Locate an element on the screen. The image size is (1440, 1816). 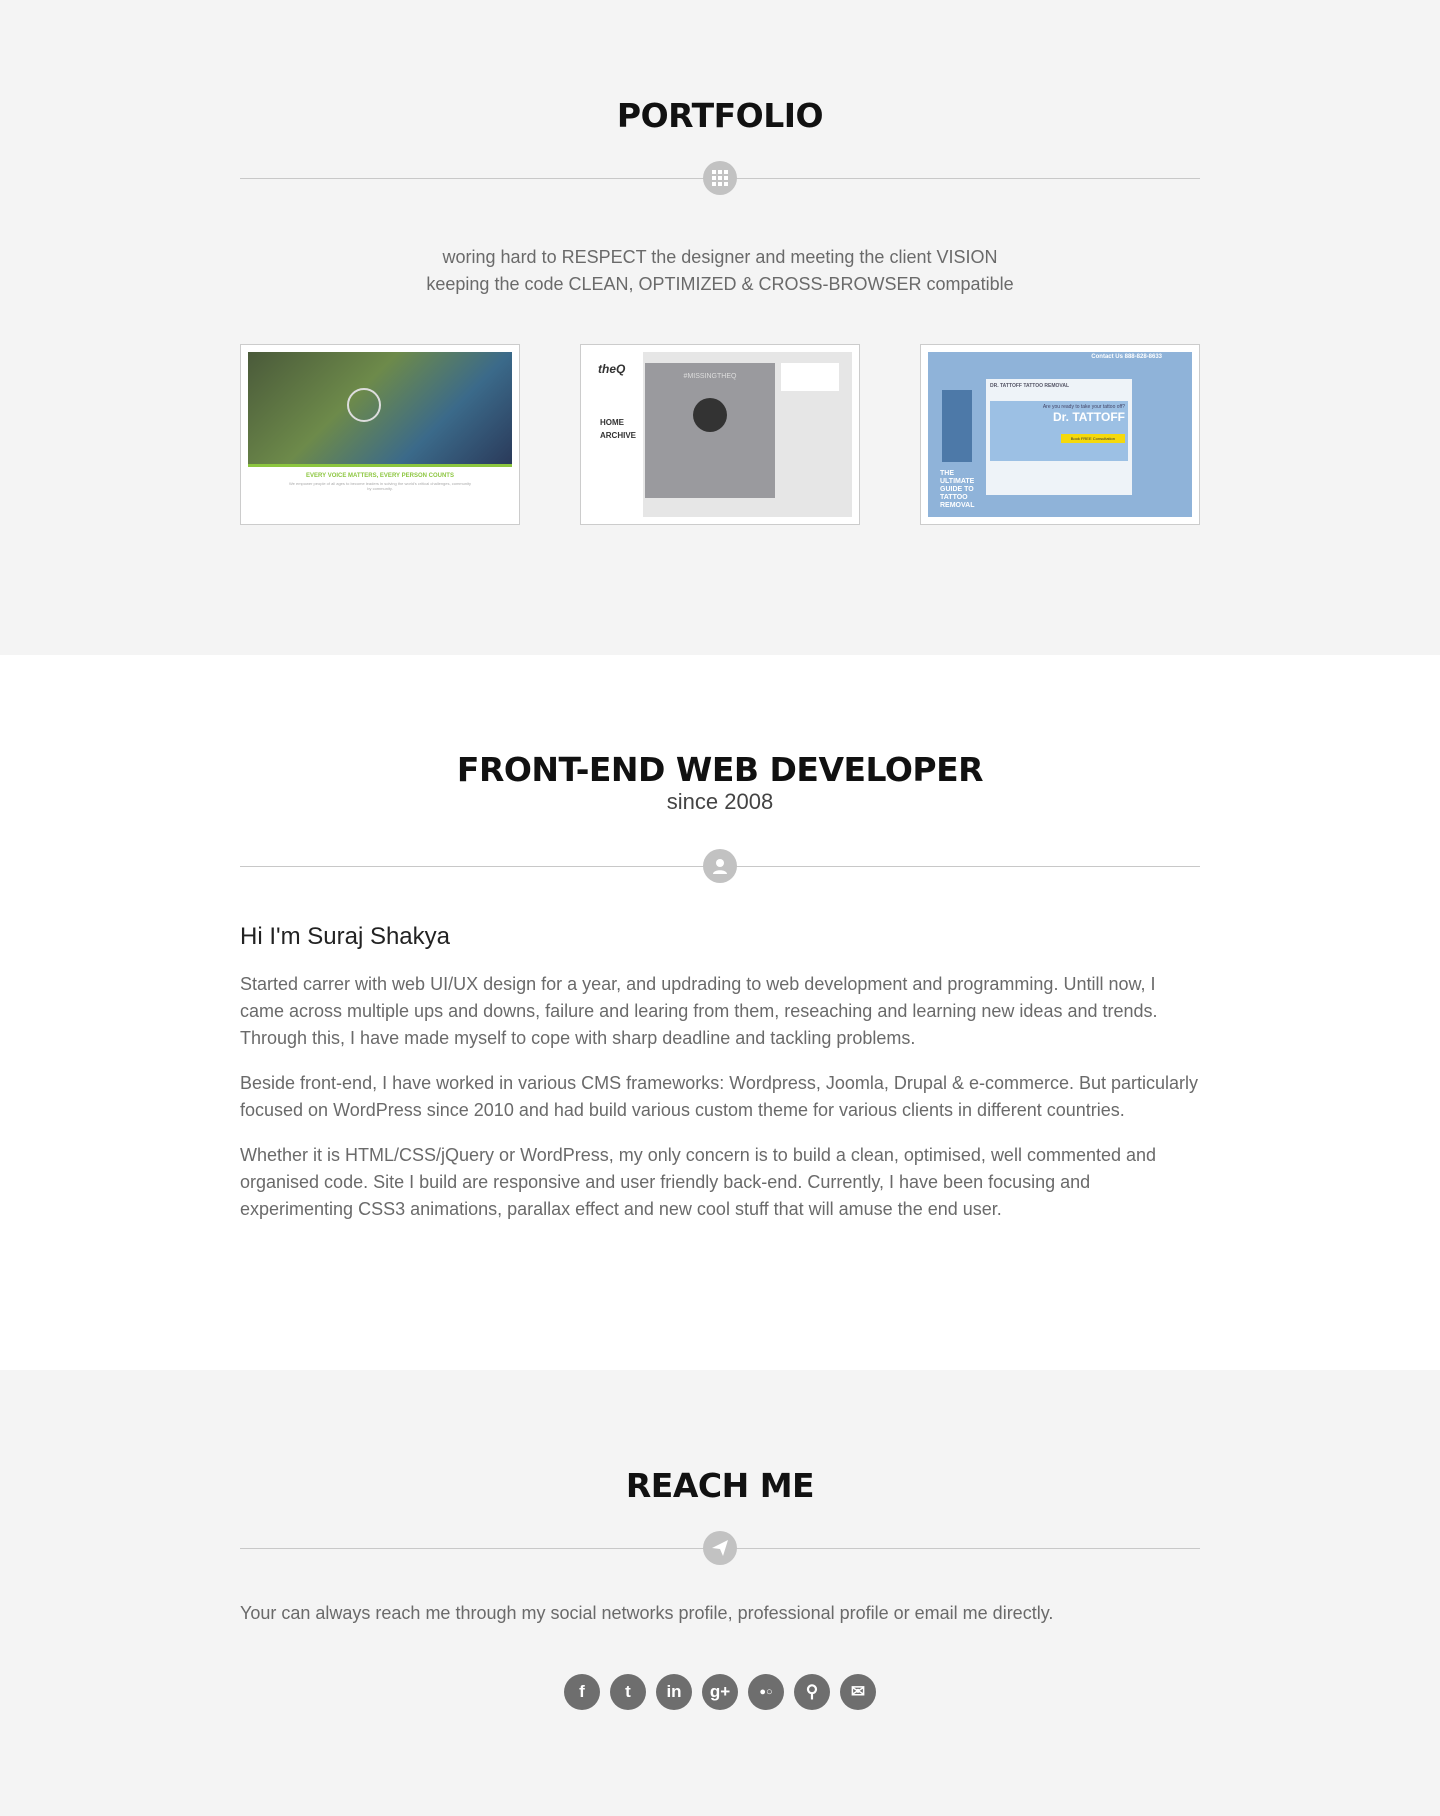
grid-icon is located at coordinates (720, 178).